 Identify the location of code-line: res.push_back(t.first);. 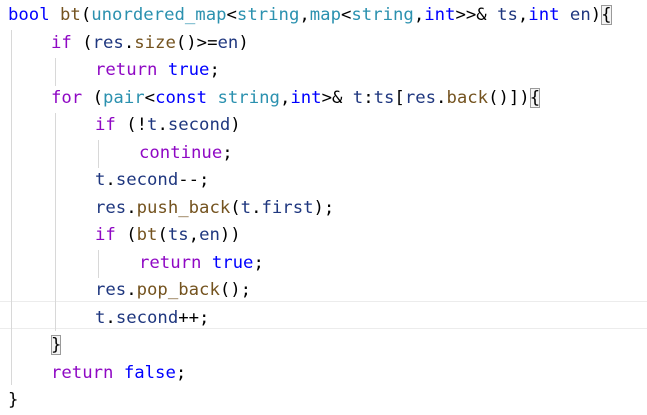
(214, 209).